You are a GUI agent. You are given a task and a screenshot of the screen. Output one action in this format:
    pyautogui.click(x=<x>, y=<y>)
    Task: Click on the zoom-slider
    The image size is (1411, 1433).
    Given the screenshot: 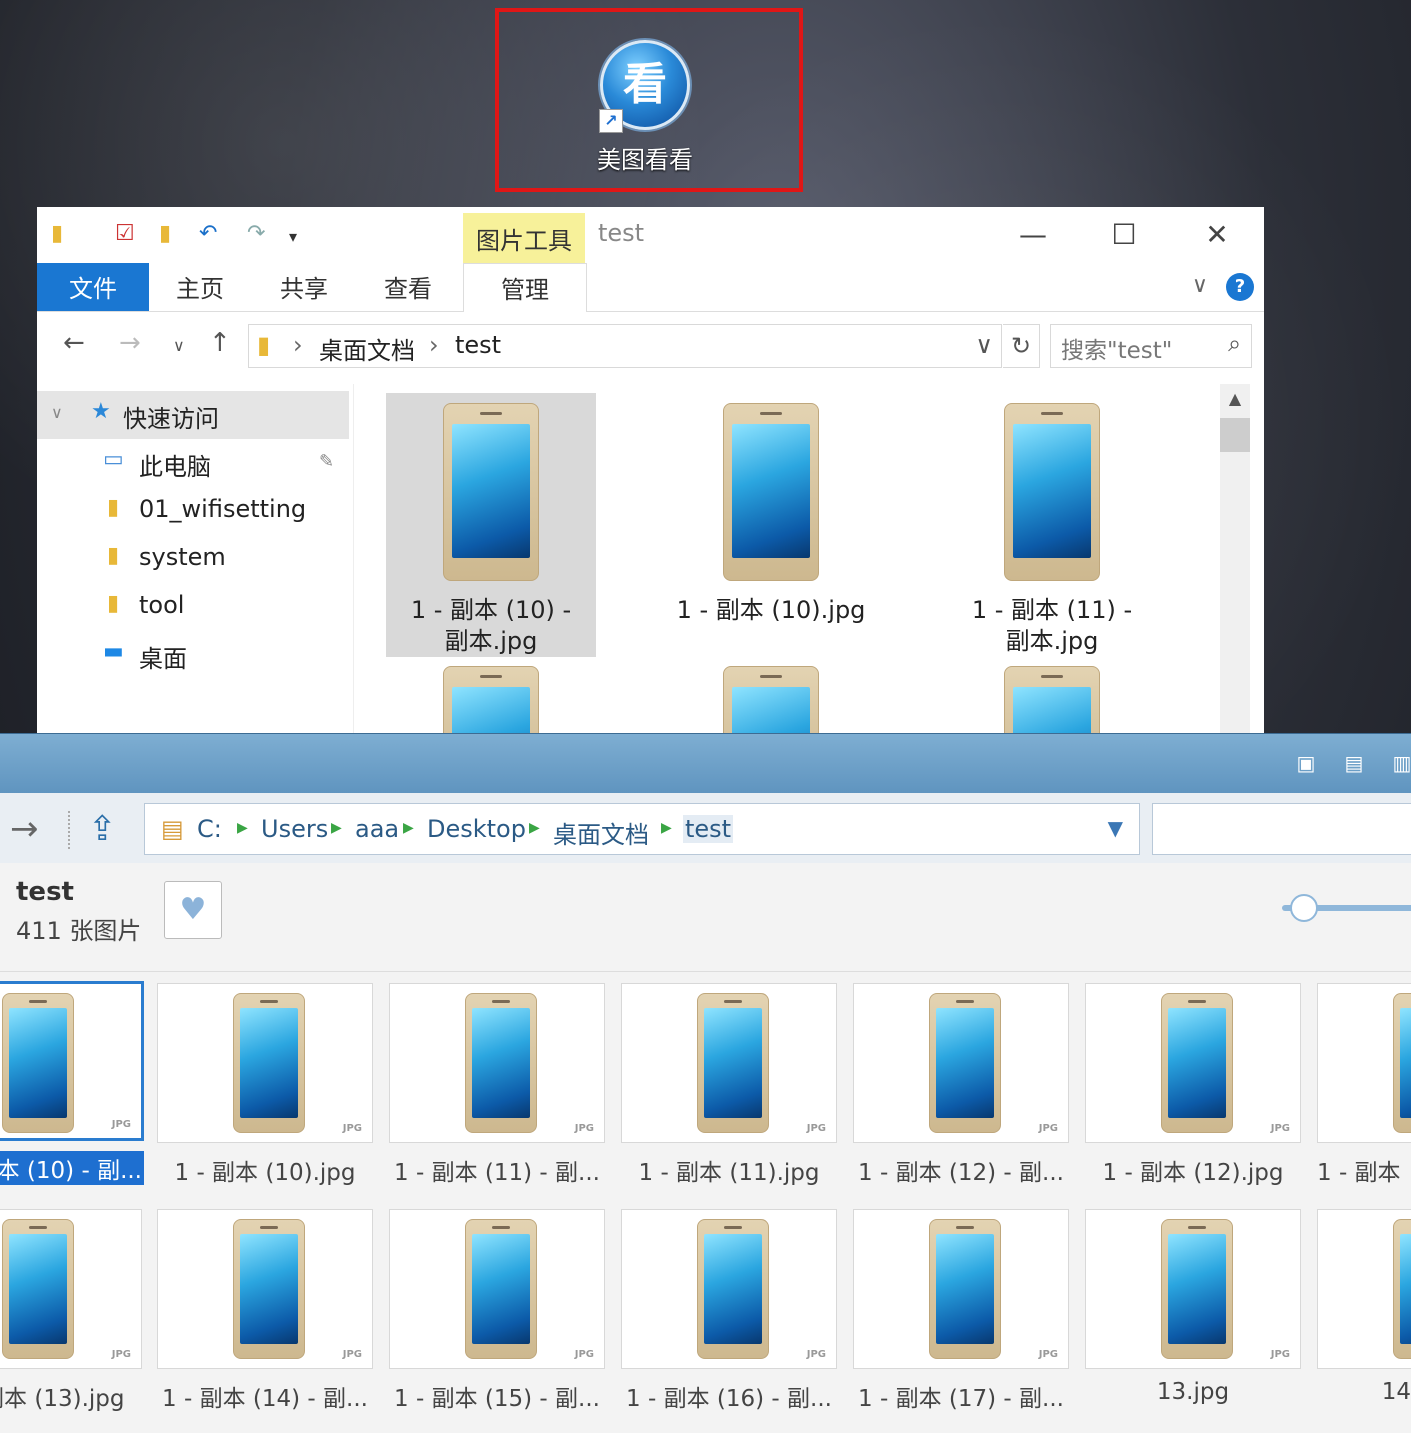 What is the action you would take?
    pyautogui.click(x=1346, y=908)
    